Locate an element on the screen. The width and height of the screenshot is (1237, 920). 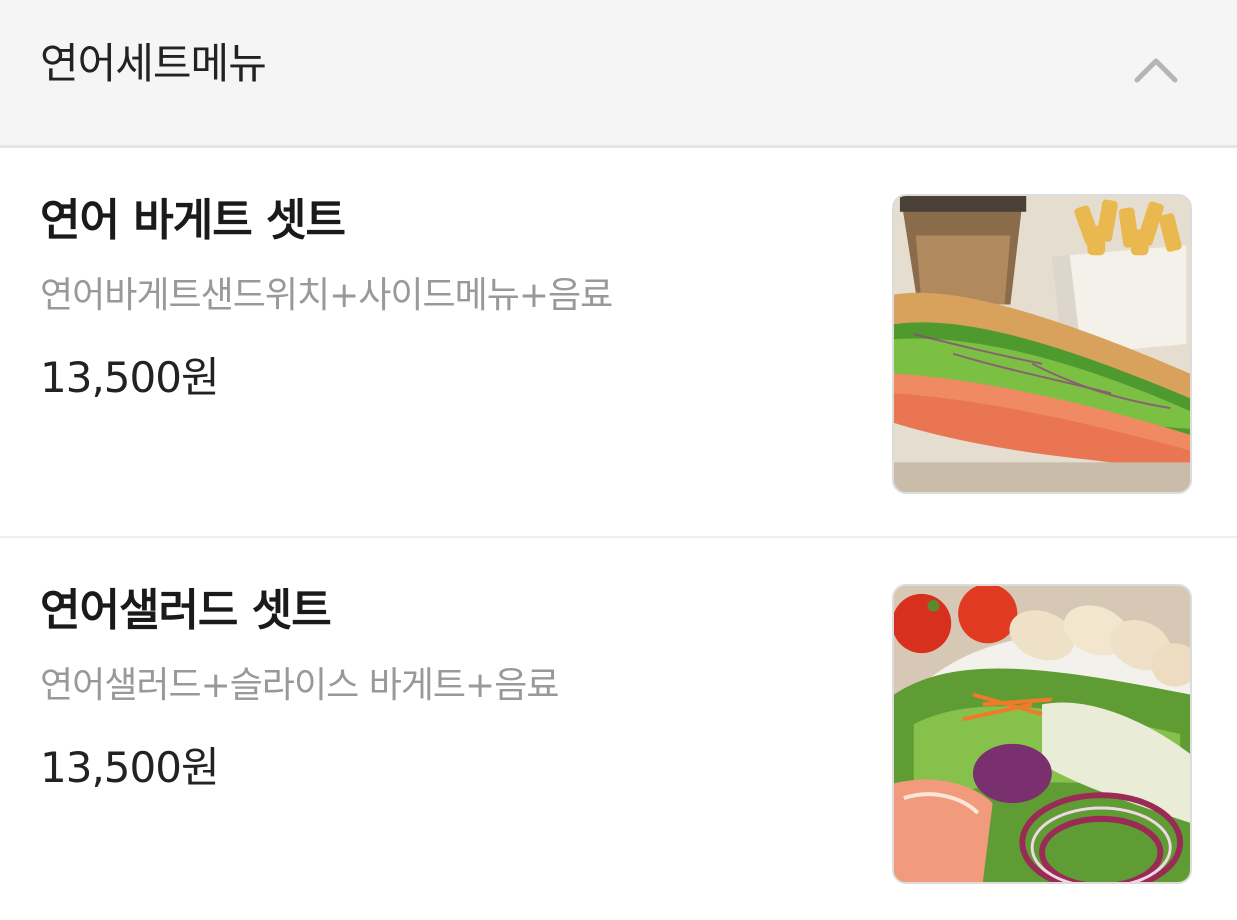
salmon-baguette-photo-art is located at coordinates (1042, 344).